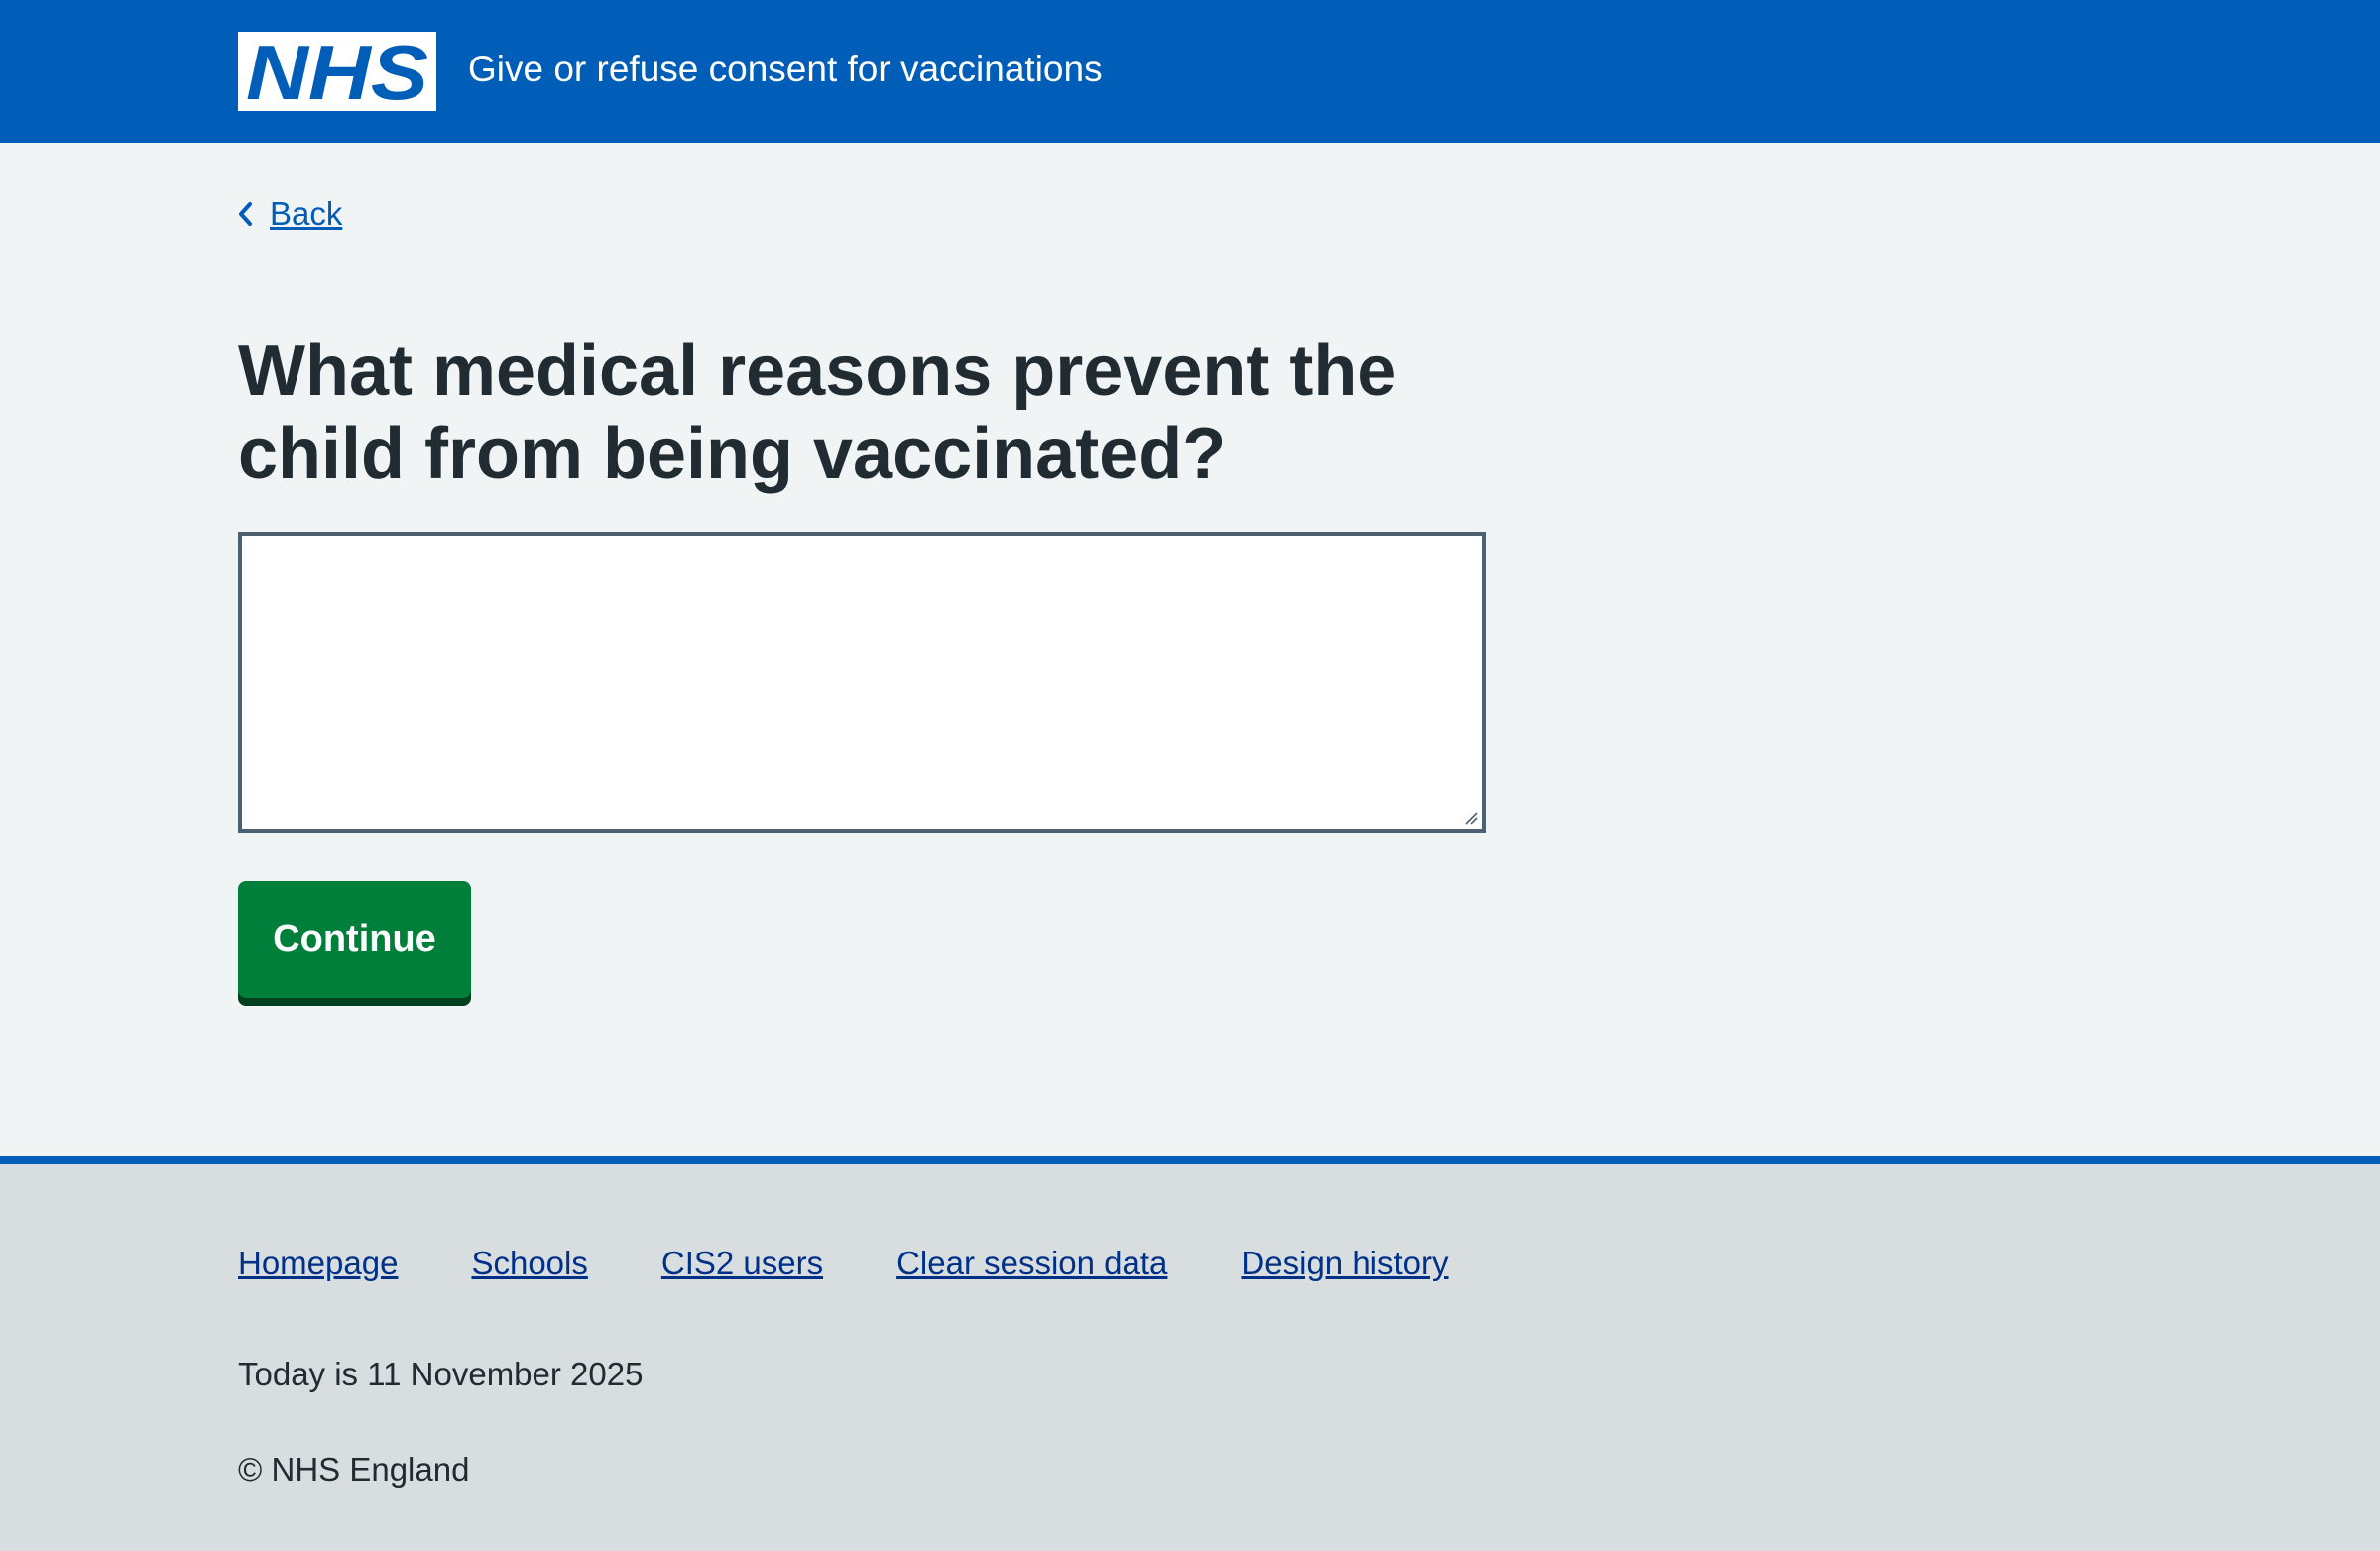  Describe the element at coordinates (245, 214) in the screenshot. I see `chevron-left-icon` at that location.